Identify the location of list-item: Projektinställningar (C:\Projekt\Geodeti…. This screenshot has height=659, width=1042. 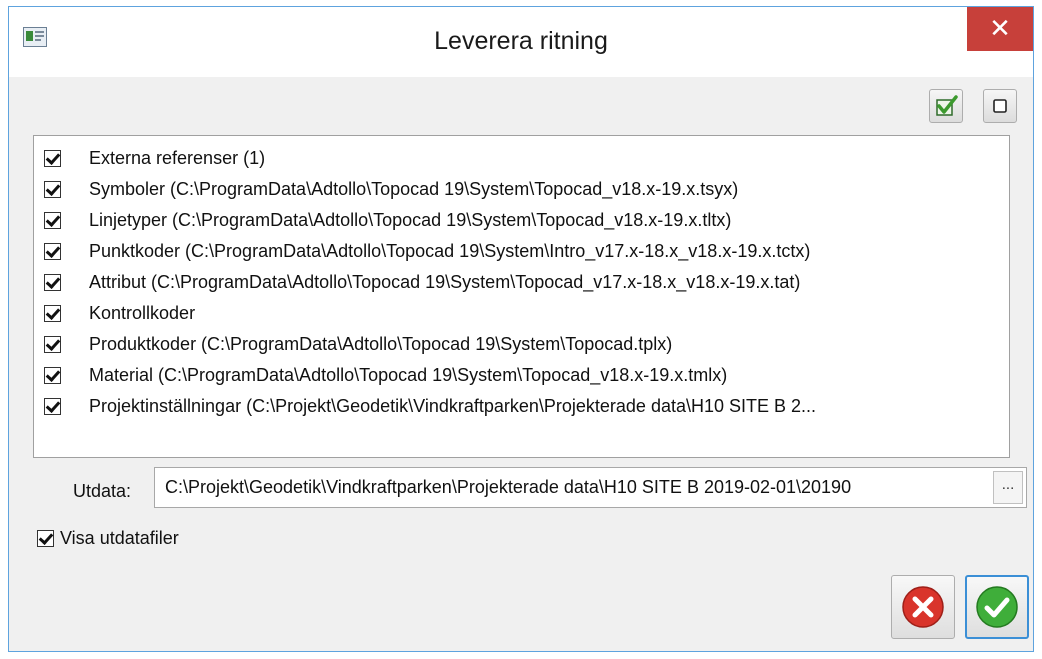
(425, 406).